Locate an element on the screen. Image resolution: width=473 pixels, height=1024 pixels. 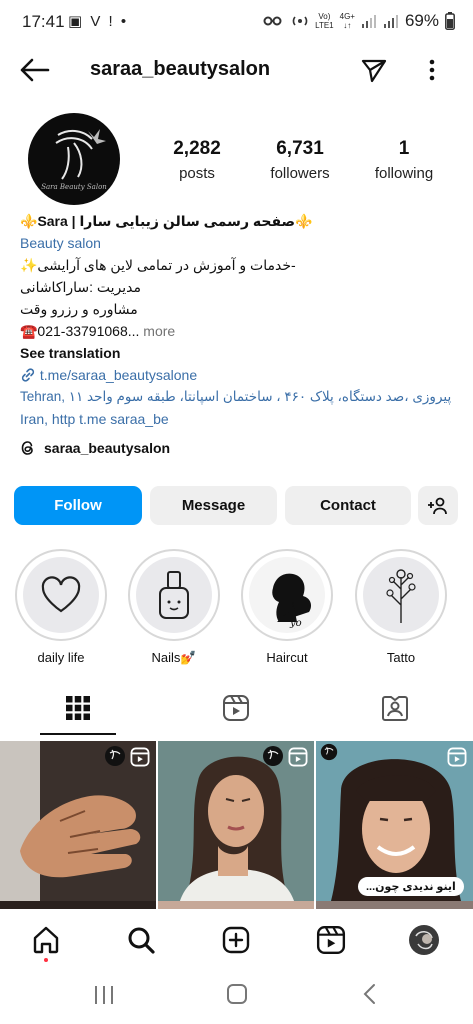
followers-label: followers is located at coordinates (300, 173).